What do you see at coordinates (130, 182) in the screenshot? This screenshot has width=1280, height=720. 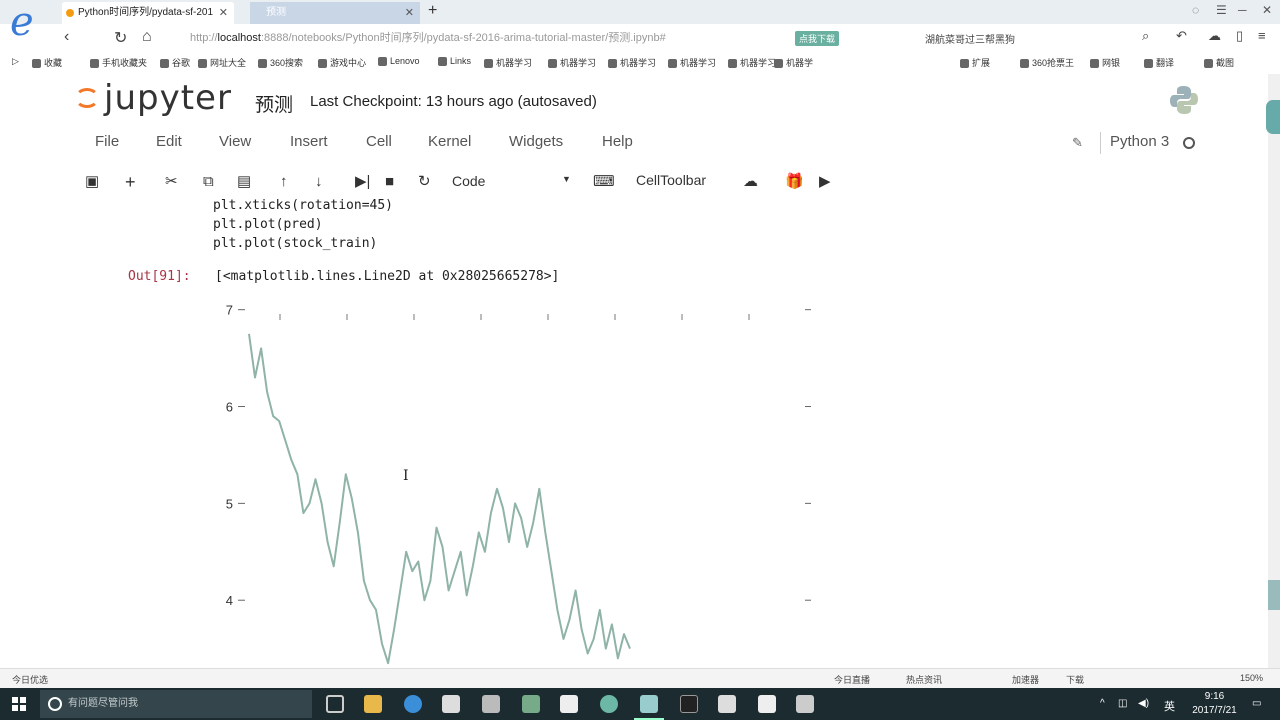 I see `insert-cell-icon: +` at bounding box center [130, 182].